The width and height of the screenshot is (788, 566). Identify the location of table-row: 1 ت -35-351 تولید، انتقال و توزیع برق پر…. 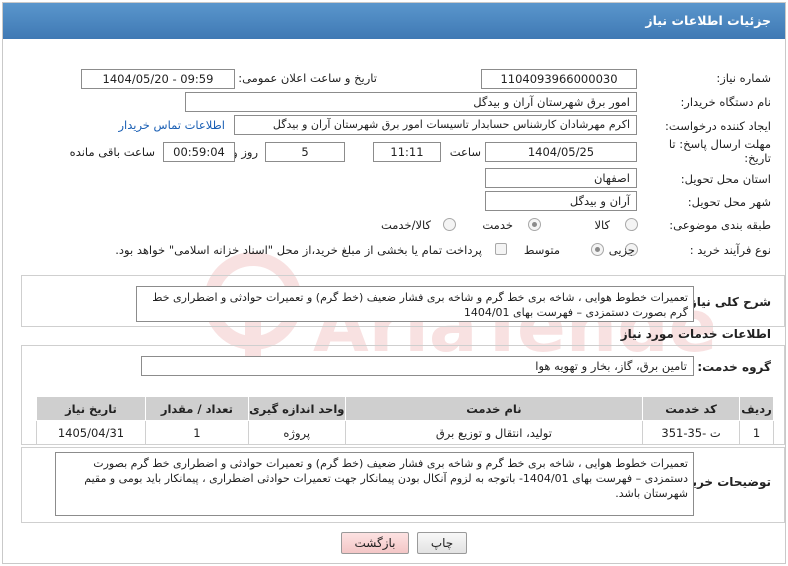
(405, 432).